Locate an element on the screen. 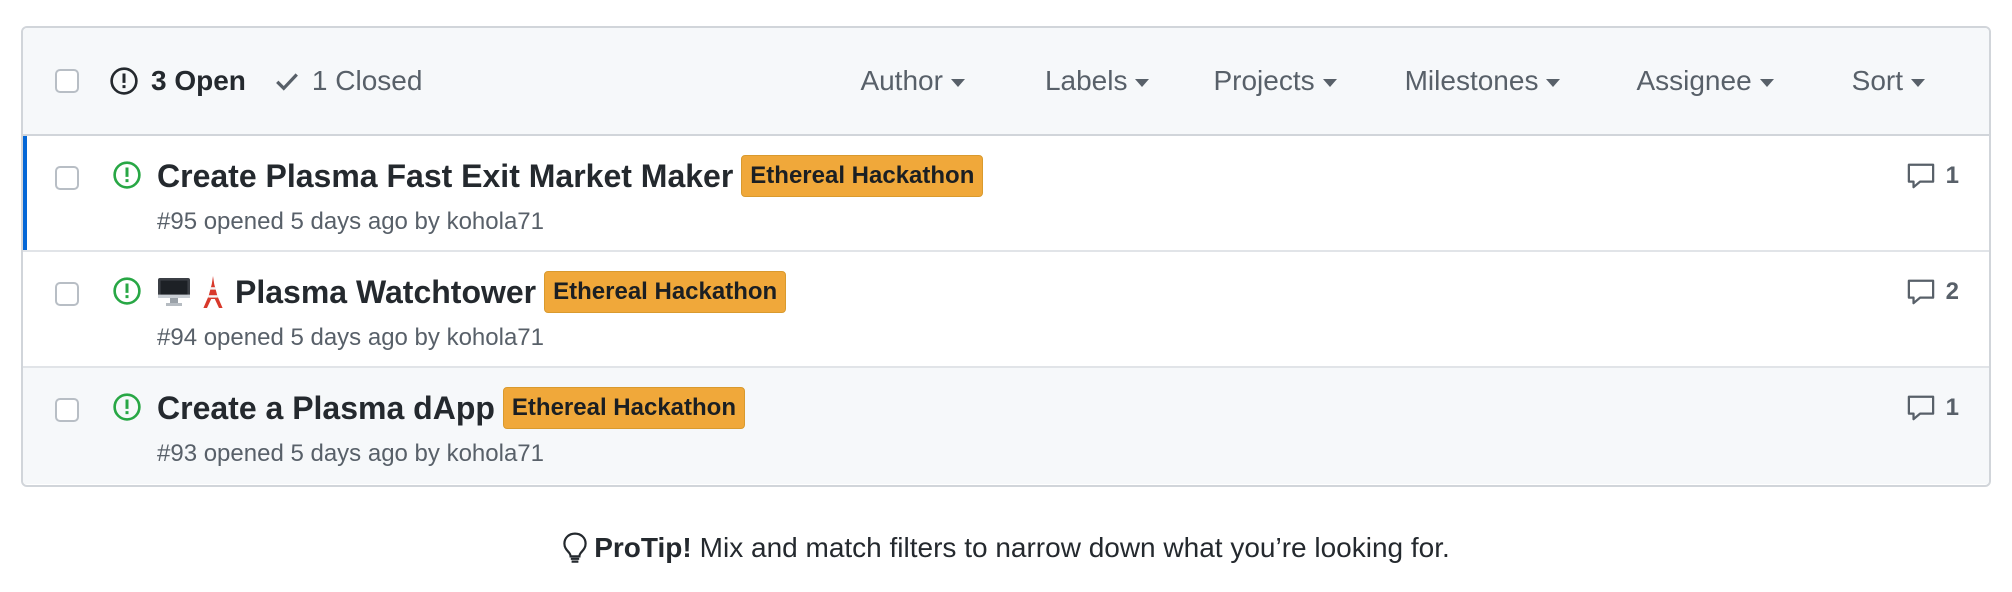 The width and height of the screenshot is (2012, 592). filter-sort-label: Sort is located at coordinates (1877, 80).